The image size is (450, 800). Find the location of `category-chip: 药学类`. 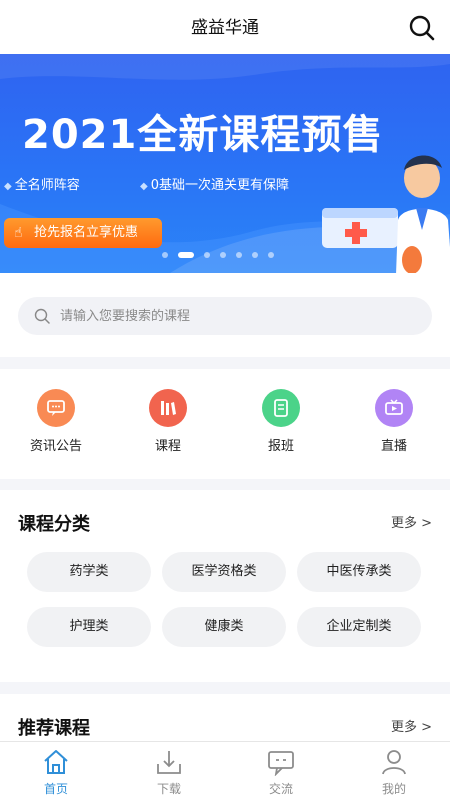

category-chip: 药学类 is located at coordinates (89, 572).